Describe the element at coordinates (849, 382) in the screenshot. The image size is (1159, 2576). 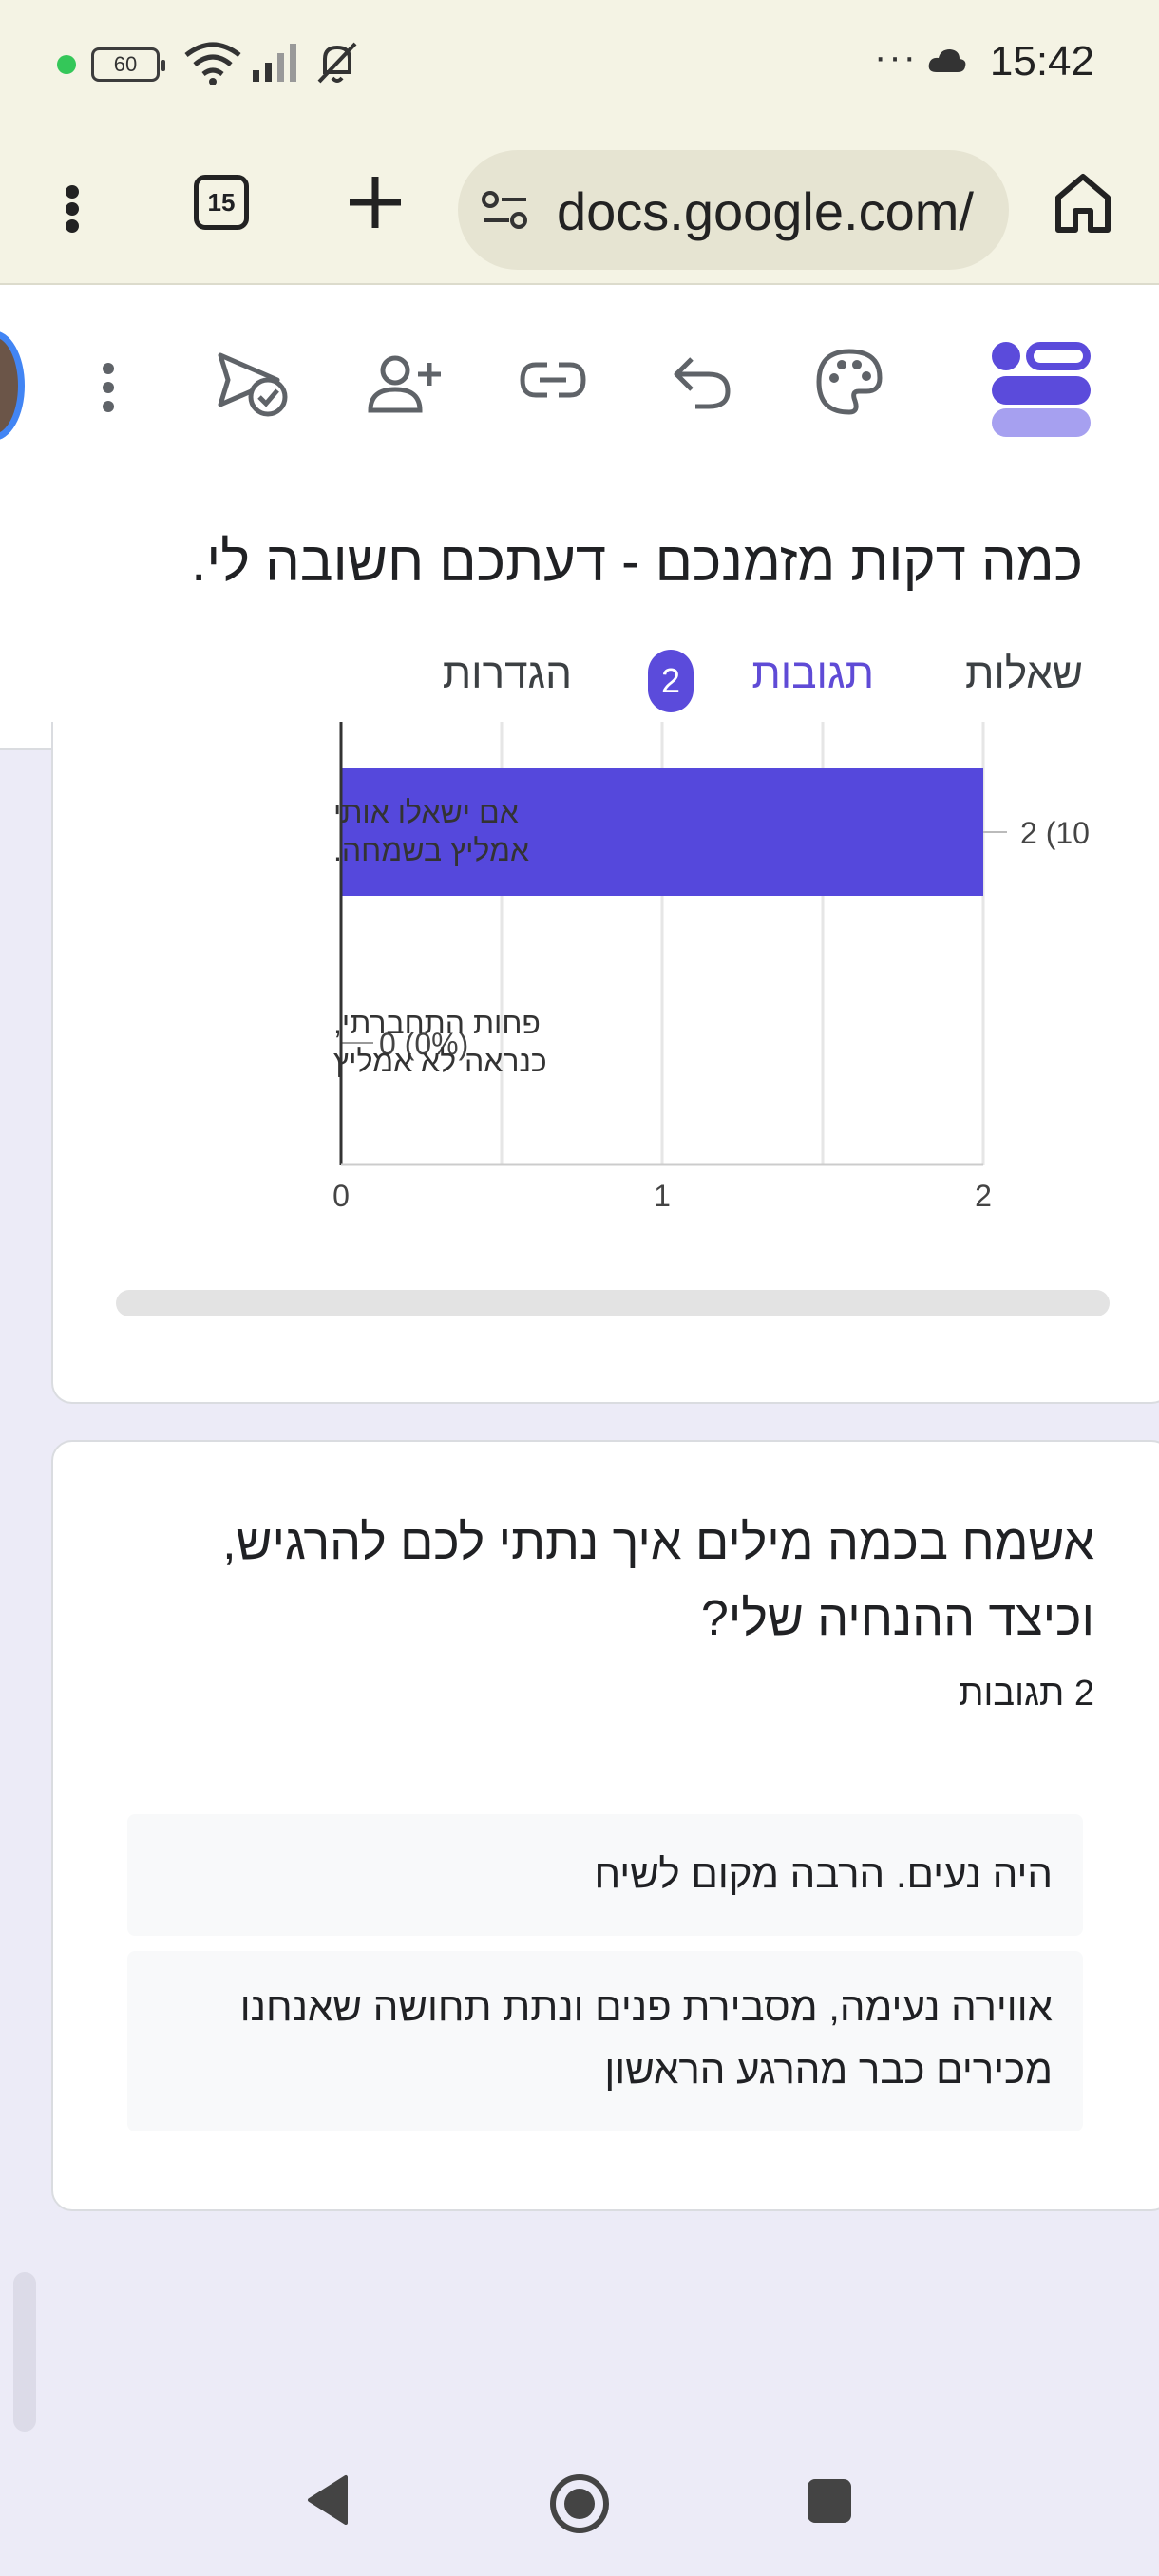
I see `palette-icon` at that location.